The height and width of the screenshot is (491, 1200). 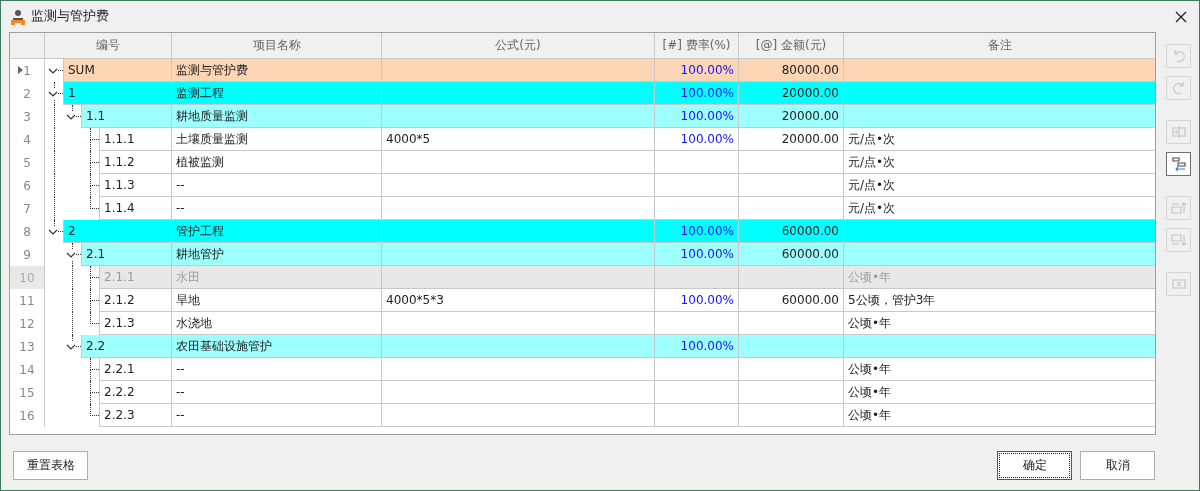 What do you see at coordinates (27, 185) in the screenshot?
I see `row-header: 6` at bounding box center [27, 185].